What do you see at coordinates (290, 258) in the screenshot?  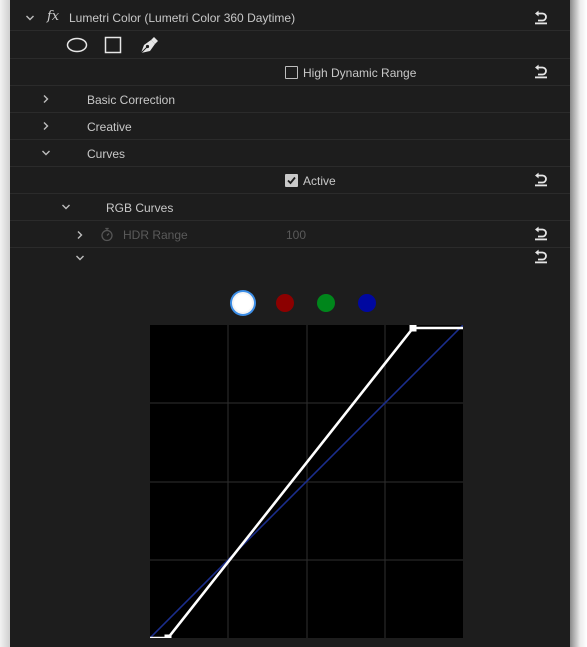 I see `curve-editor-row` at bounding box center [290, 258].